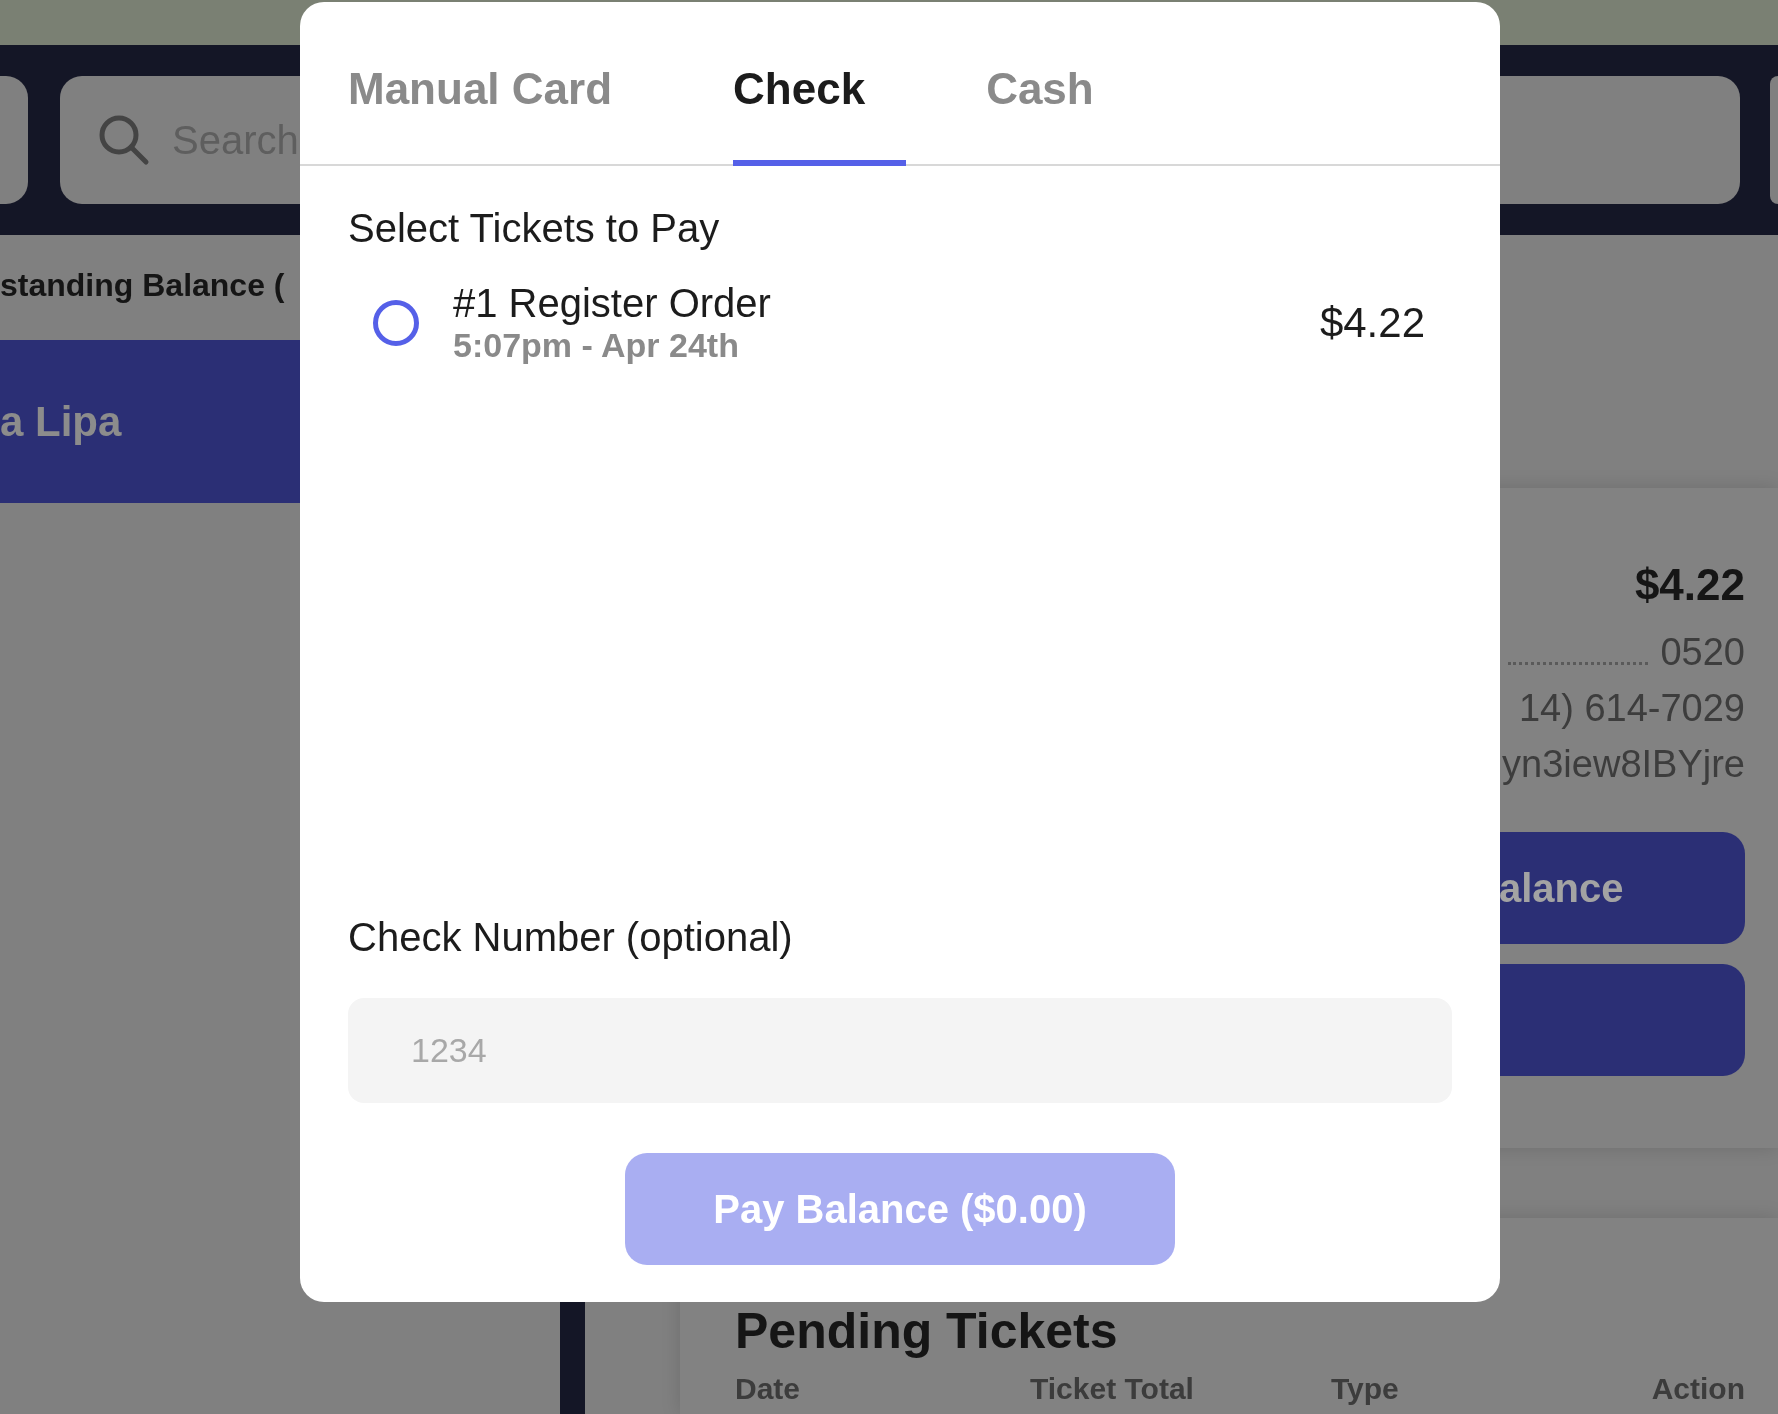  I want to click on customer-id: yn3iew8IBYjre, so click(1623, 764).